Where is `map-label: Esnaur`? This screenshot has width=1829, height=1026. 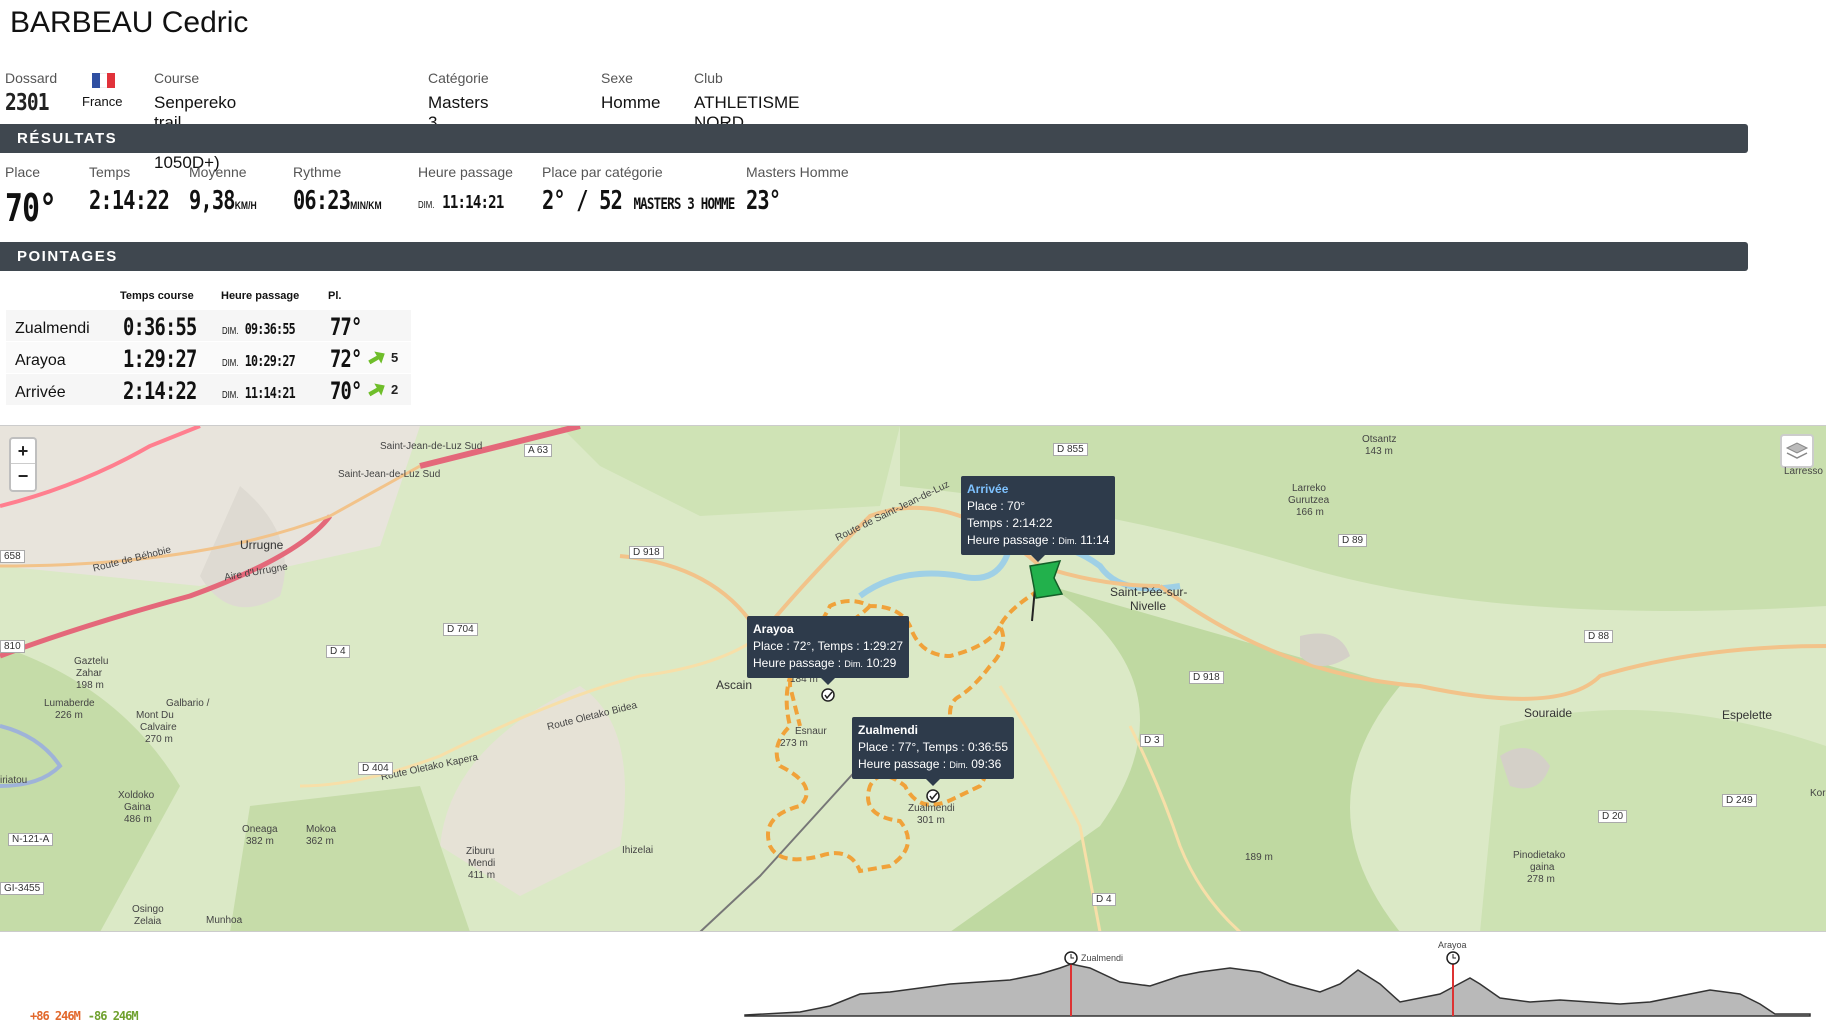 map-label: Esnaur is located at coordinates (811, 731).